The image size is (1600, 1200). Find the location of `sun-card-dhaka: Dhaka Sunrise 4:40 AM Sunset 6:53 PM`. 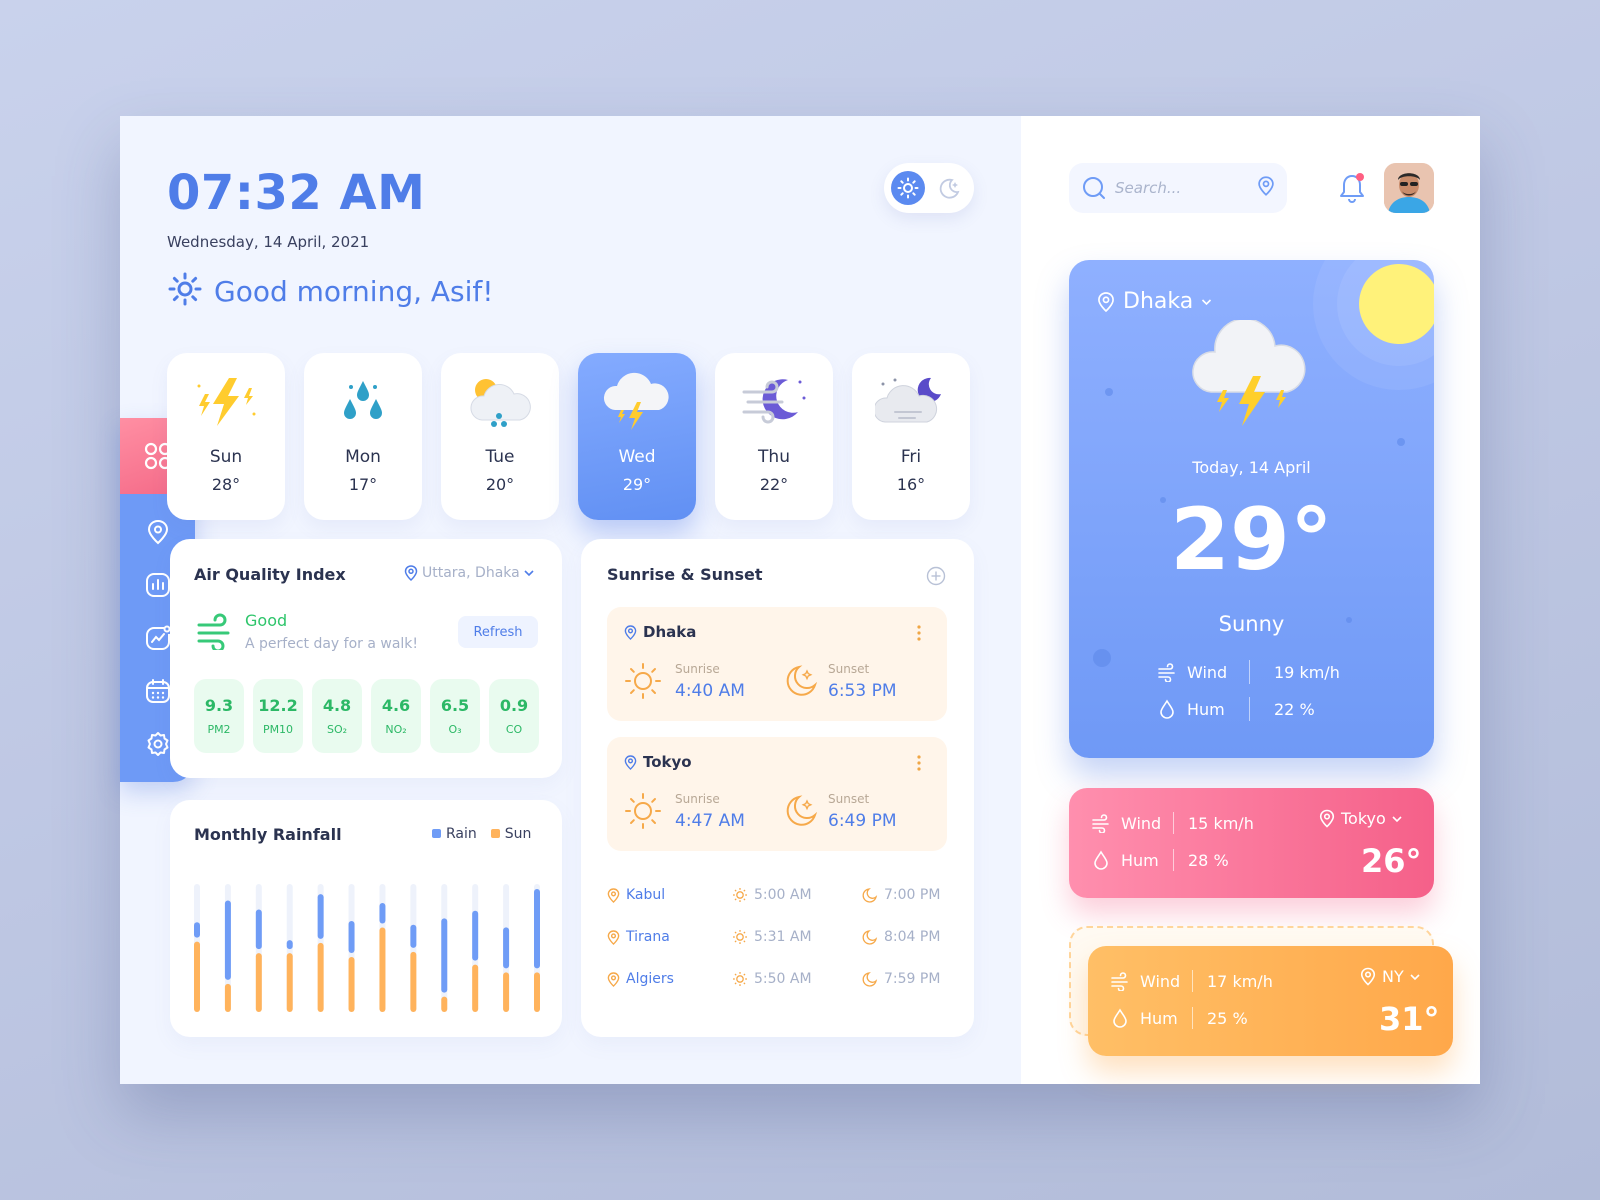

sun-card-dhaka: Dhaka Sunrise 4:40 AM Sunset 6:53 PM is located at coordinates (777, 664).